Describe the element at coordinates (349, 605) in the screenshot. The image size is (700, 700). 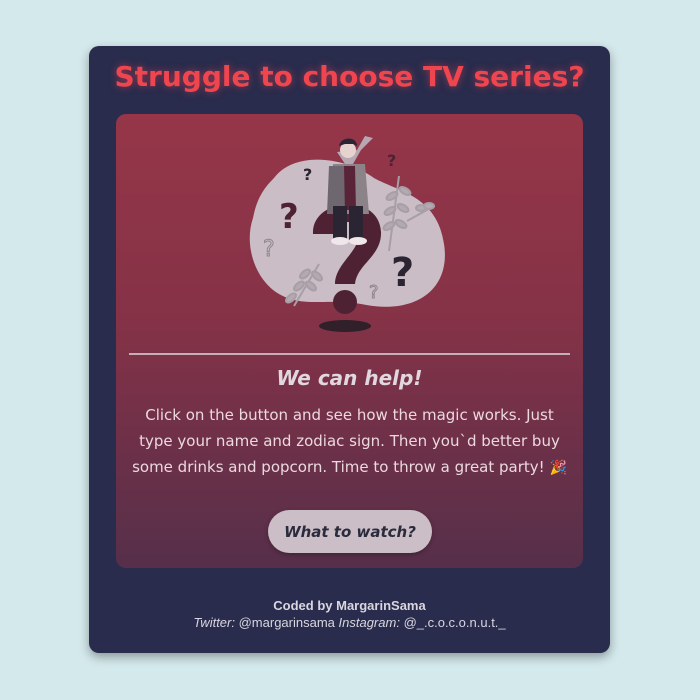
I see `footer-credit: Coded by MargarinSama` at that location.